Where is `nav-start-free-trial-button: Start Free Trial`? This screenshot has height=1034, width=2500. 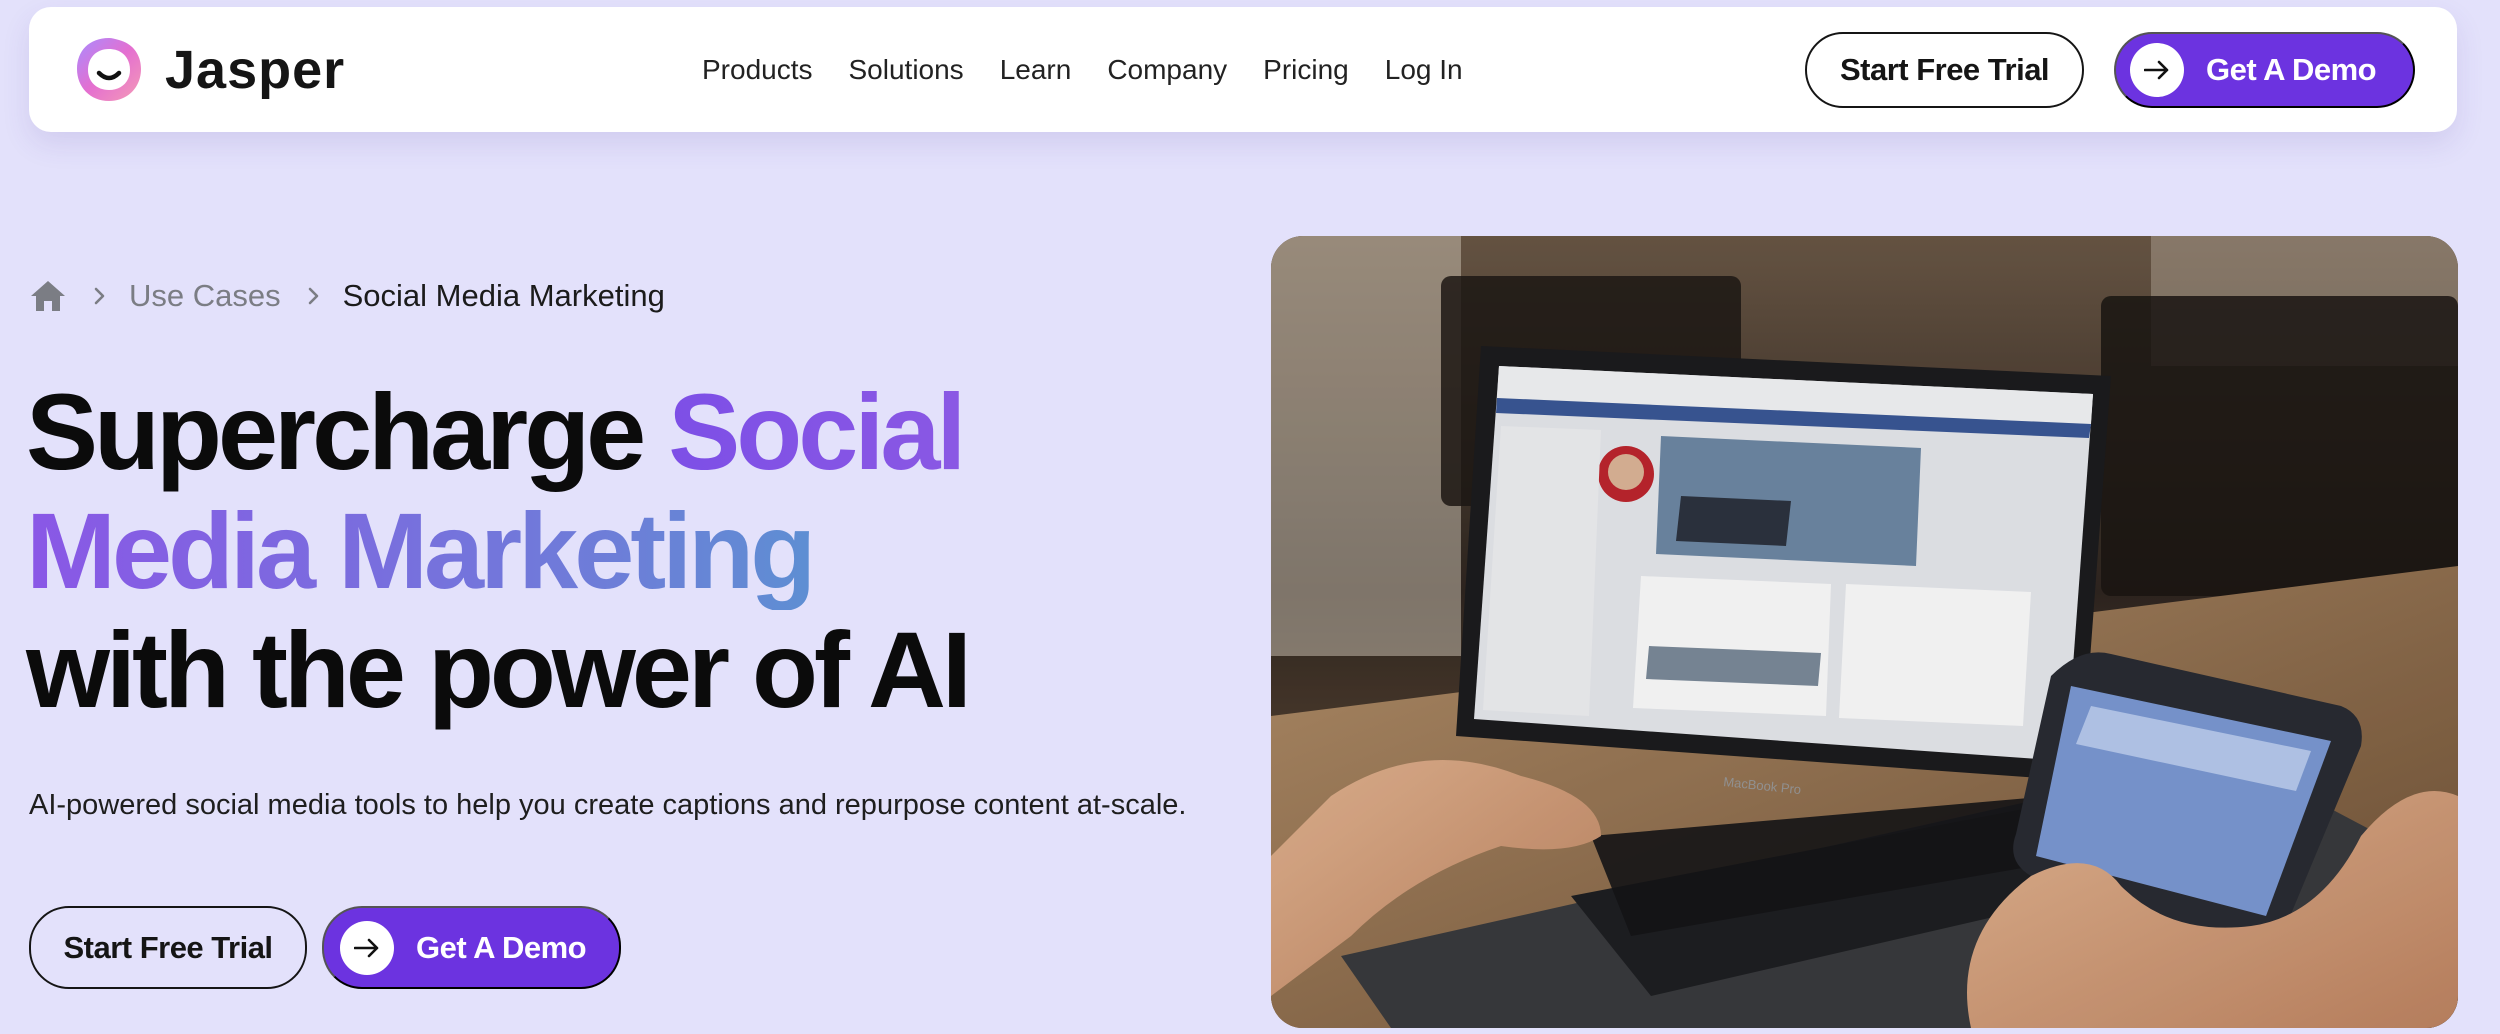 nav-start-free-trial-button: Start Free Trial is located at coordinates (1944, 70).